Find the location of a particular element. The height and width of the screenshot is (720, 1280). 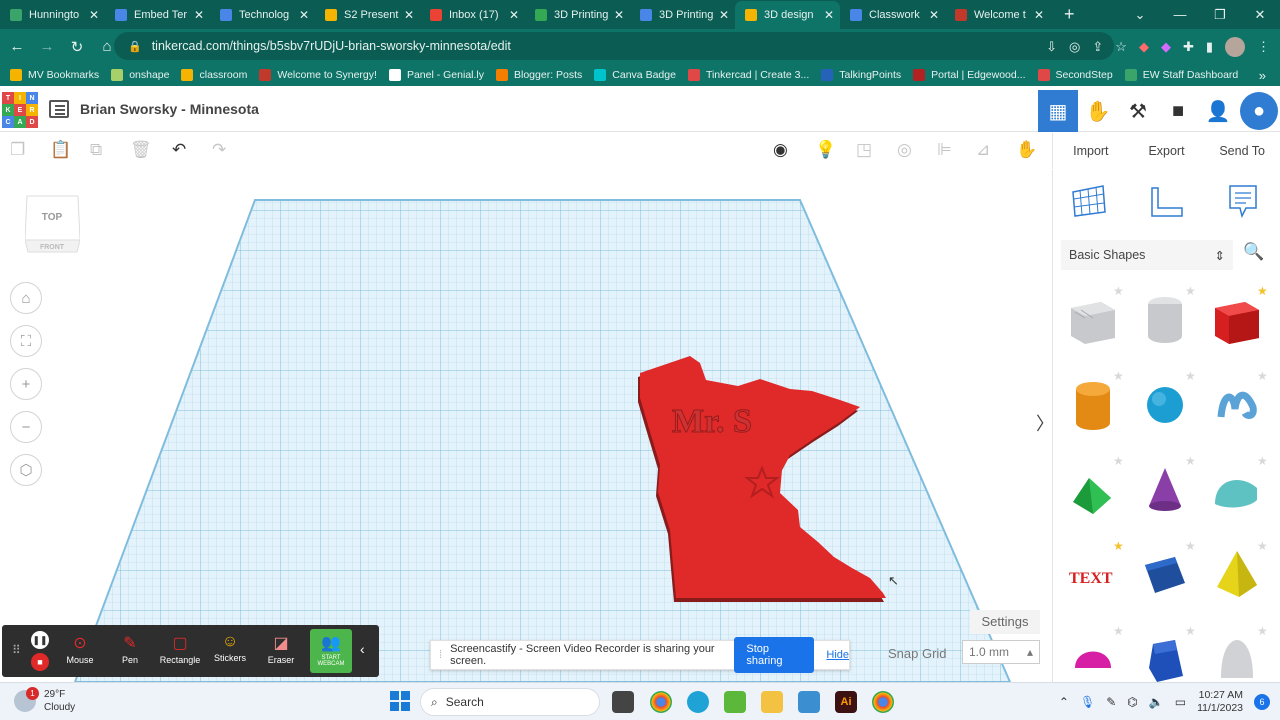

briefcase-icon: ■ is located at coordinates (1178, 111).